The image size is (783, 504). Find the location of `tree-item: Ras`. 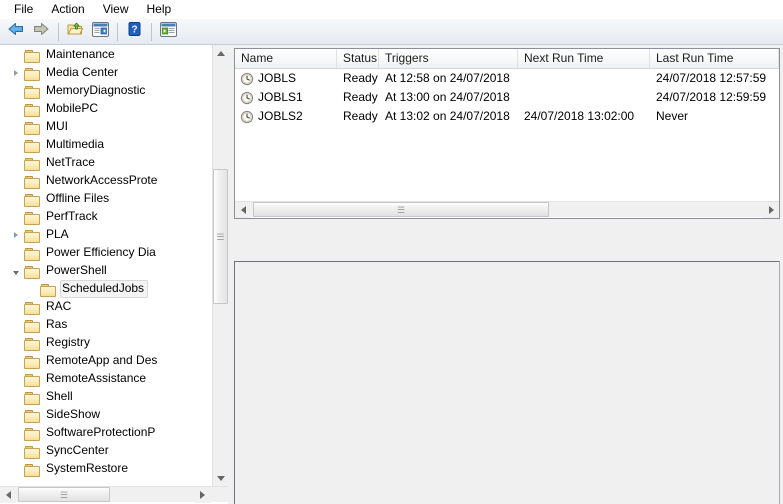

tree-item: Ras is located at coordinates (106, 325).